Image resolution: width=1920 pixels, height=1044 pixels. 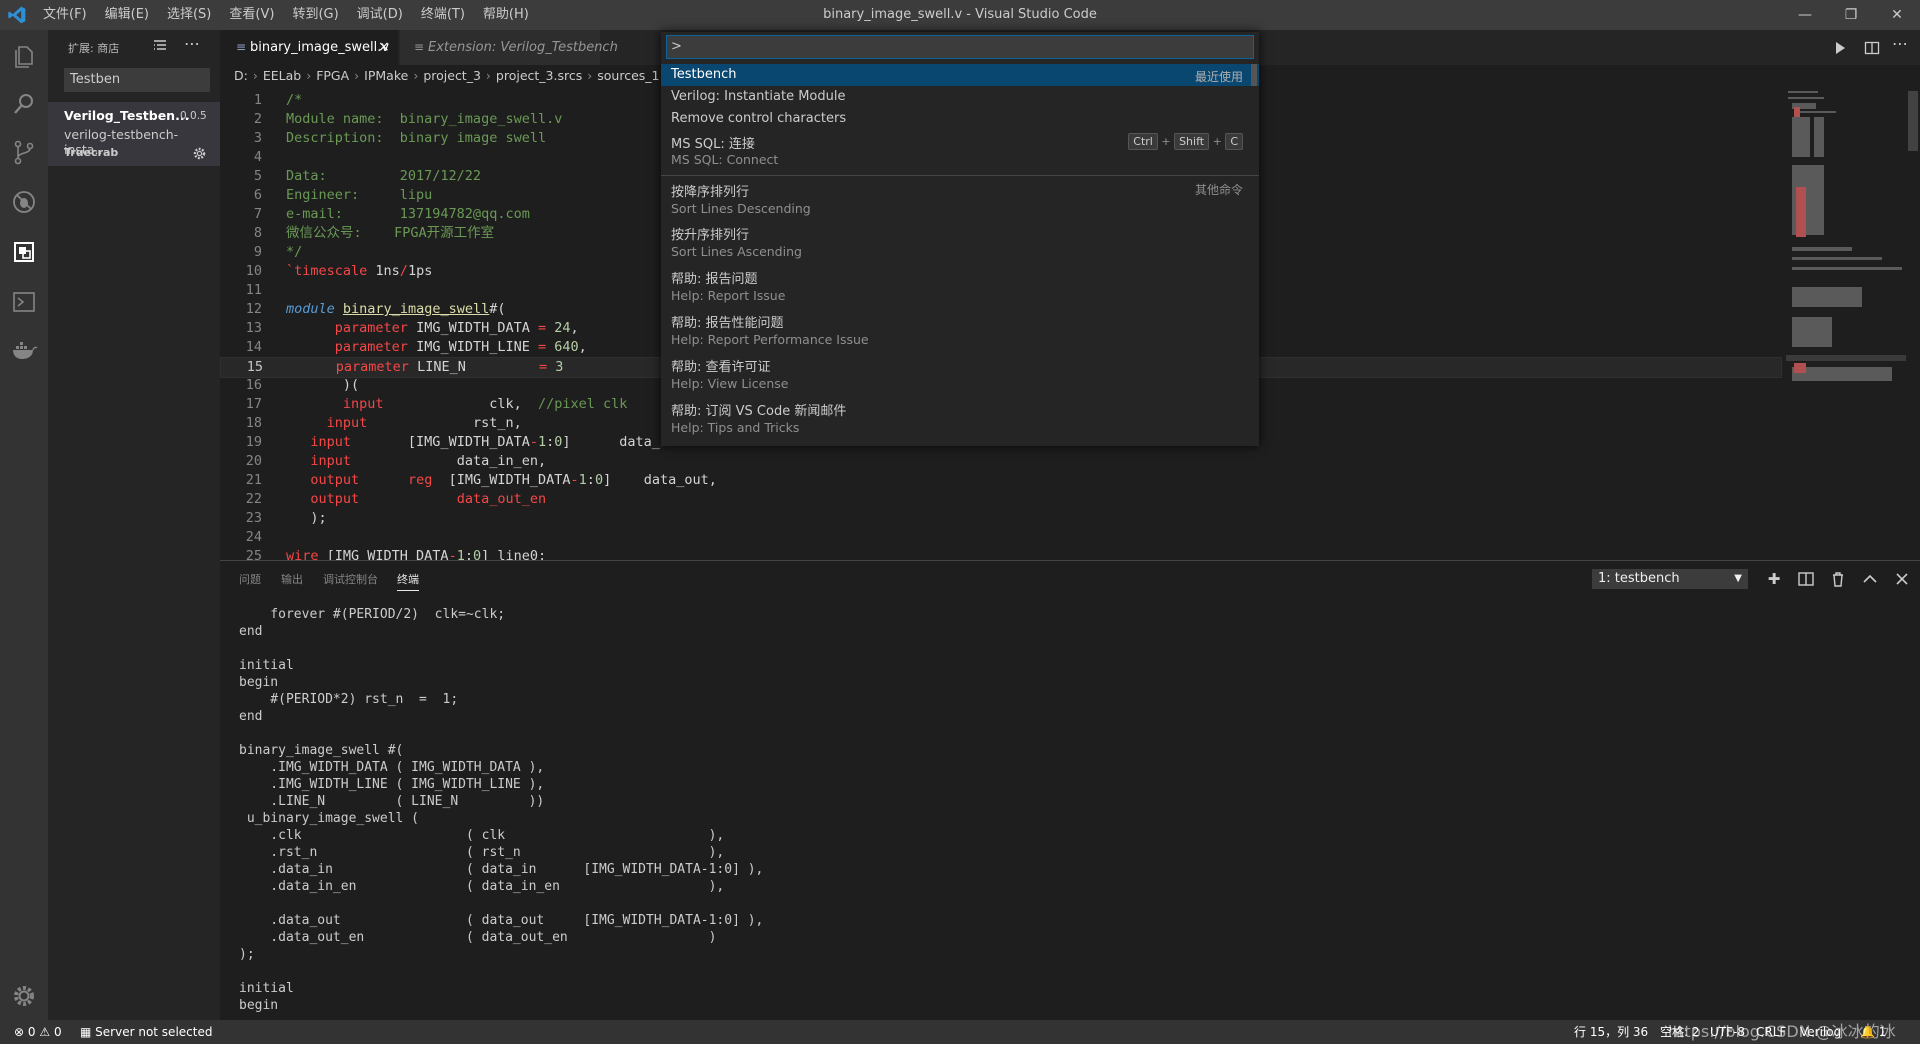 I want to click on tab-problems: 问题, so click(x=250, y=579).